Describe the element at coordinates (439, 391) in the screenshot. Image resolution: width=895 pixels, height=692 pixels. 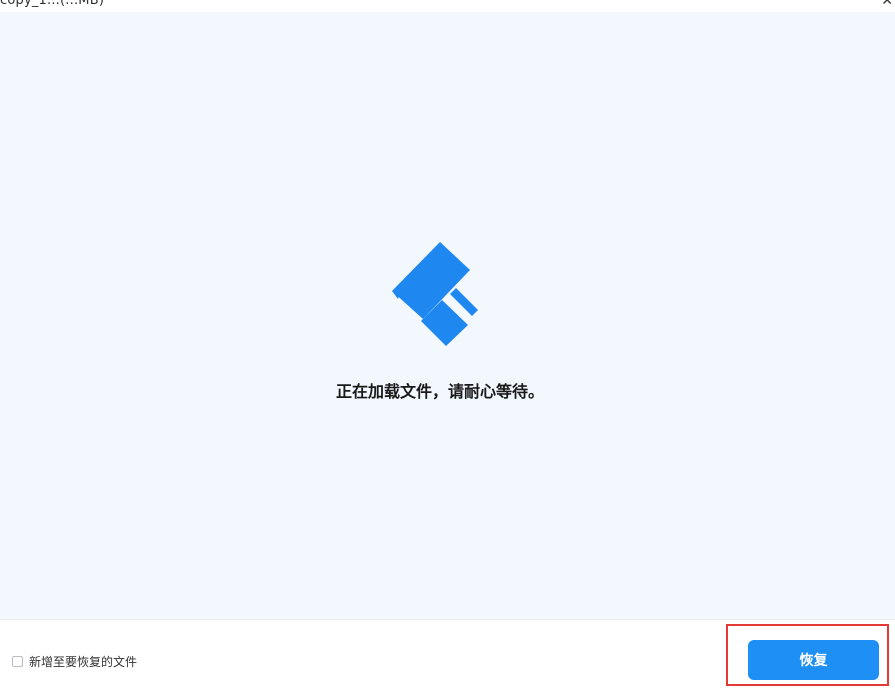
I see `loading-message: 正在加载文件，请耐心等待。` at that location.